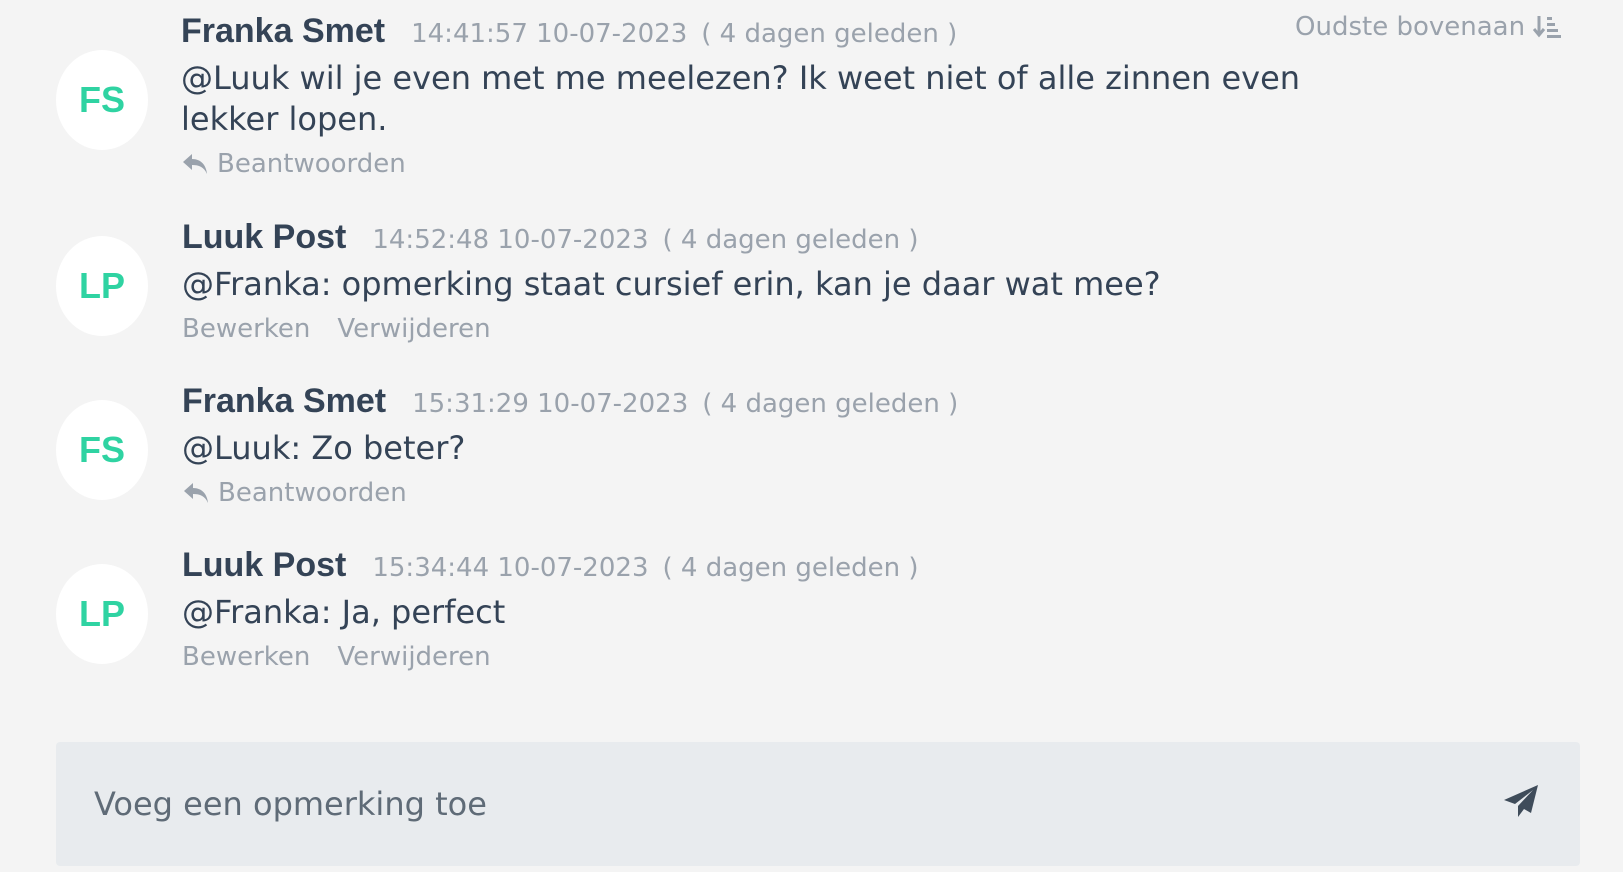 This screenshot has width=1623, height=872. I want to click on comment-timestamp: 14:52:48 10-07-2023, so click(510, 240).